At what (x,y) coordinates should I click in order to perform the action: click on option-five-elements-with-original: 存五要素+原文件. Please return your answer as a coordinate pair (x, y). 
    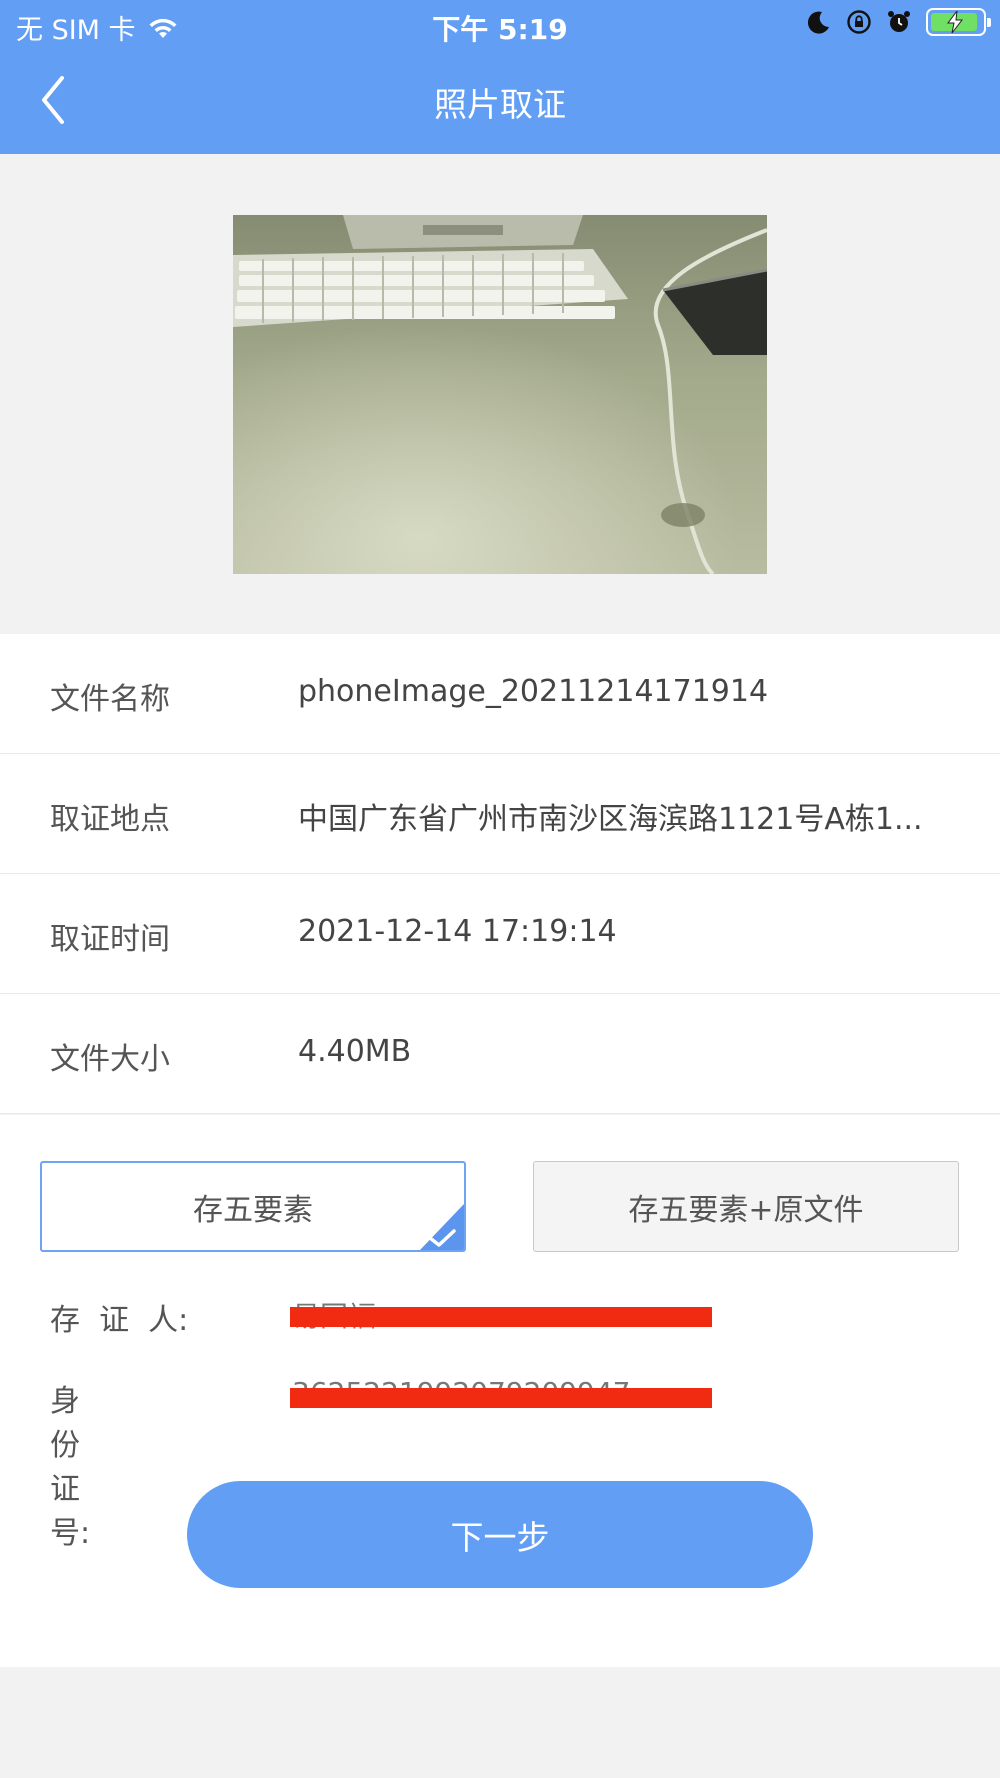
    Looking at the image, I should click on (746, 1206).